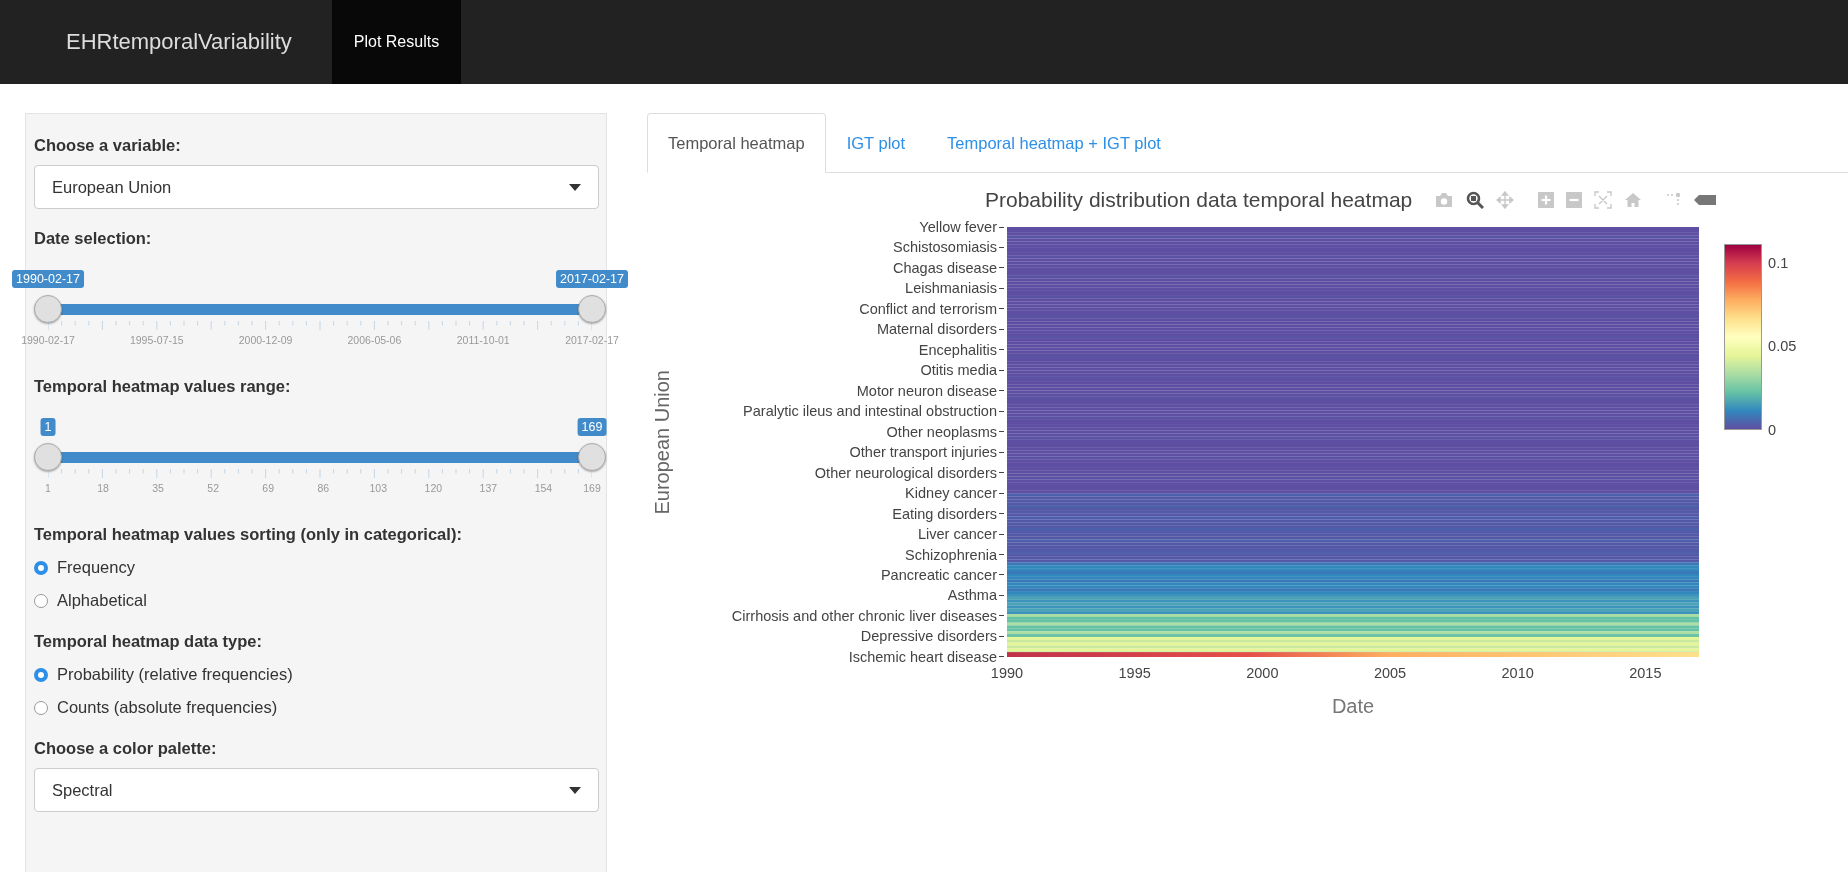 Image resolution: width=1848 pixels, height=872 pixels. Describe the element at coordinates (108, 145) in the screenshot. I see `field-label: Choose a variable:` at that location.